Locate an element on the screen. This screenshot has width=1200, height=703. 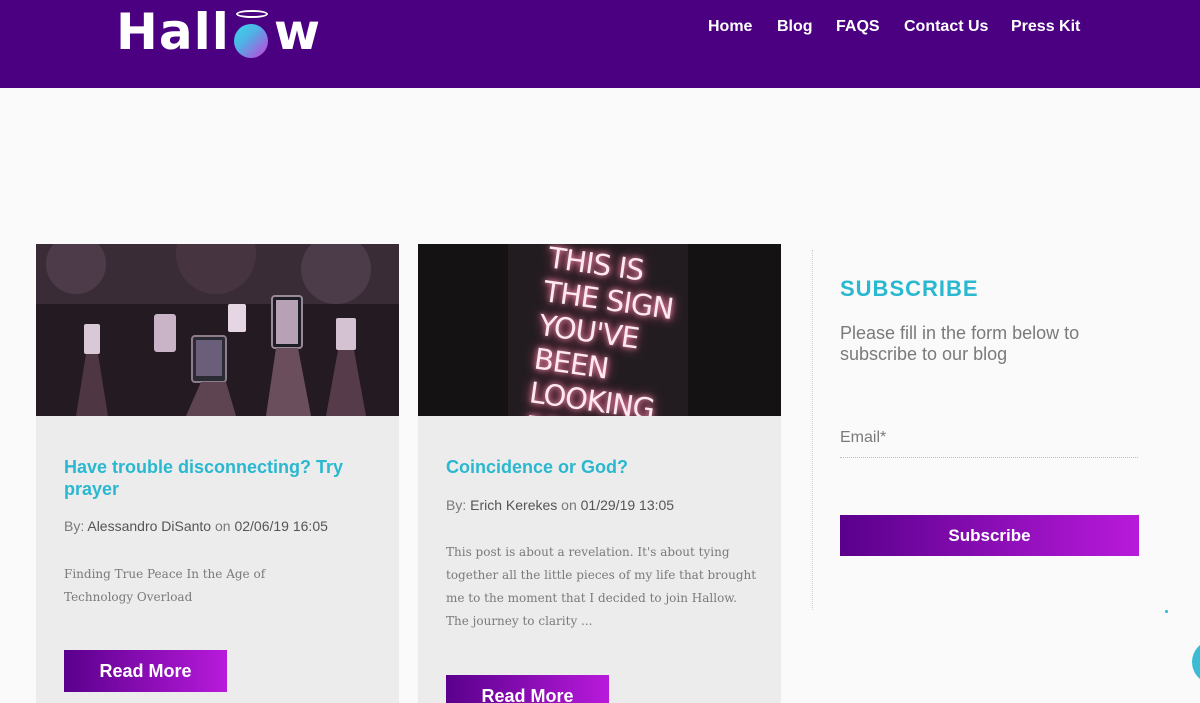
nav-faqs: FAQS is located at coordinates (858, 27).